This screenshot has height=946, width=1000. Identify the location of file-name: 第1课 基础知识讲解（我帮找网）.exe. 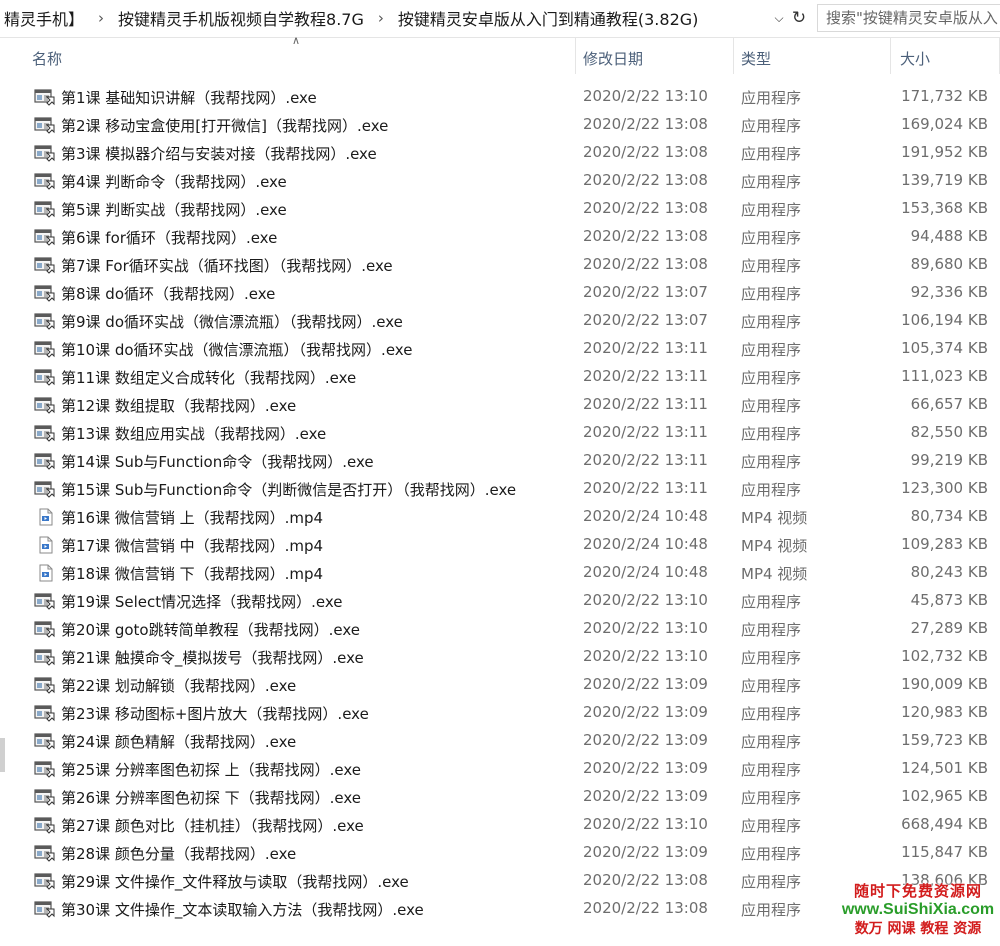
(189, 98).